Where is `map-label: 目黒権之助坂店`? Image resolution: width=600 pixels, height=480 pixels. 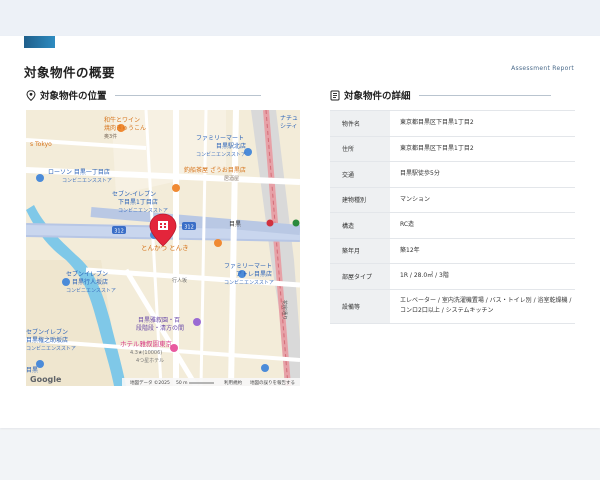
map-label: 目黒権之助坂店 is located at coordinates (47, 340).